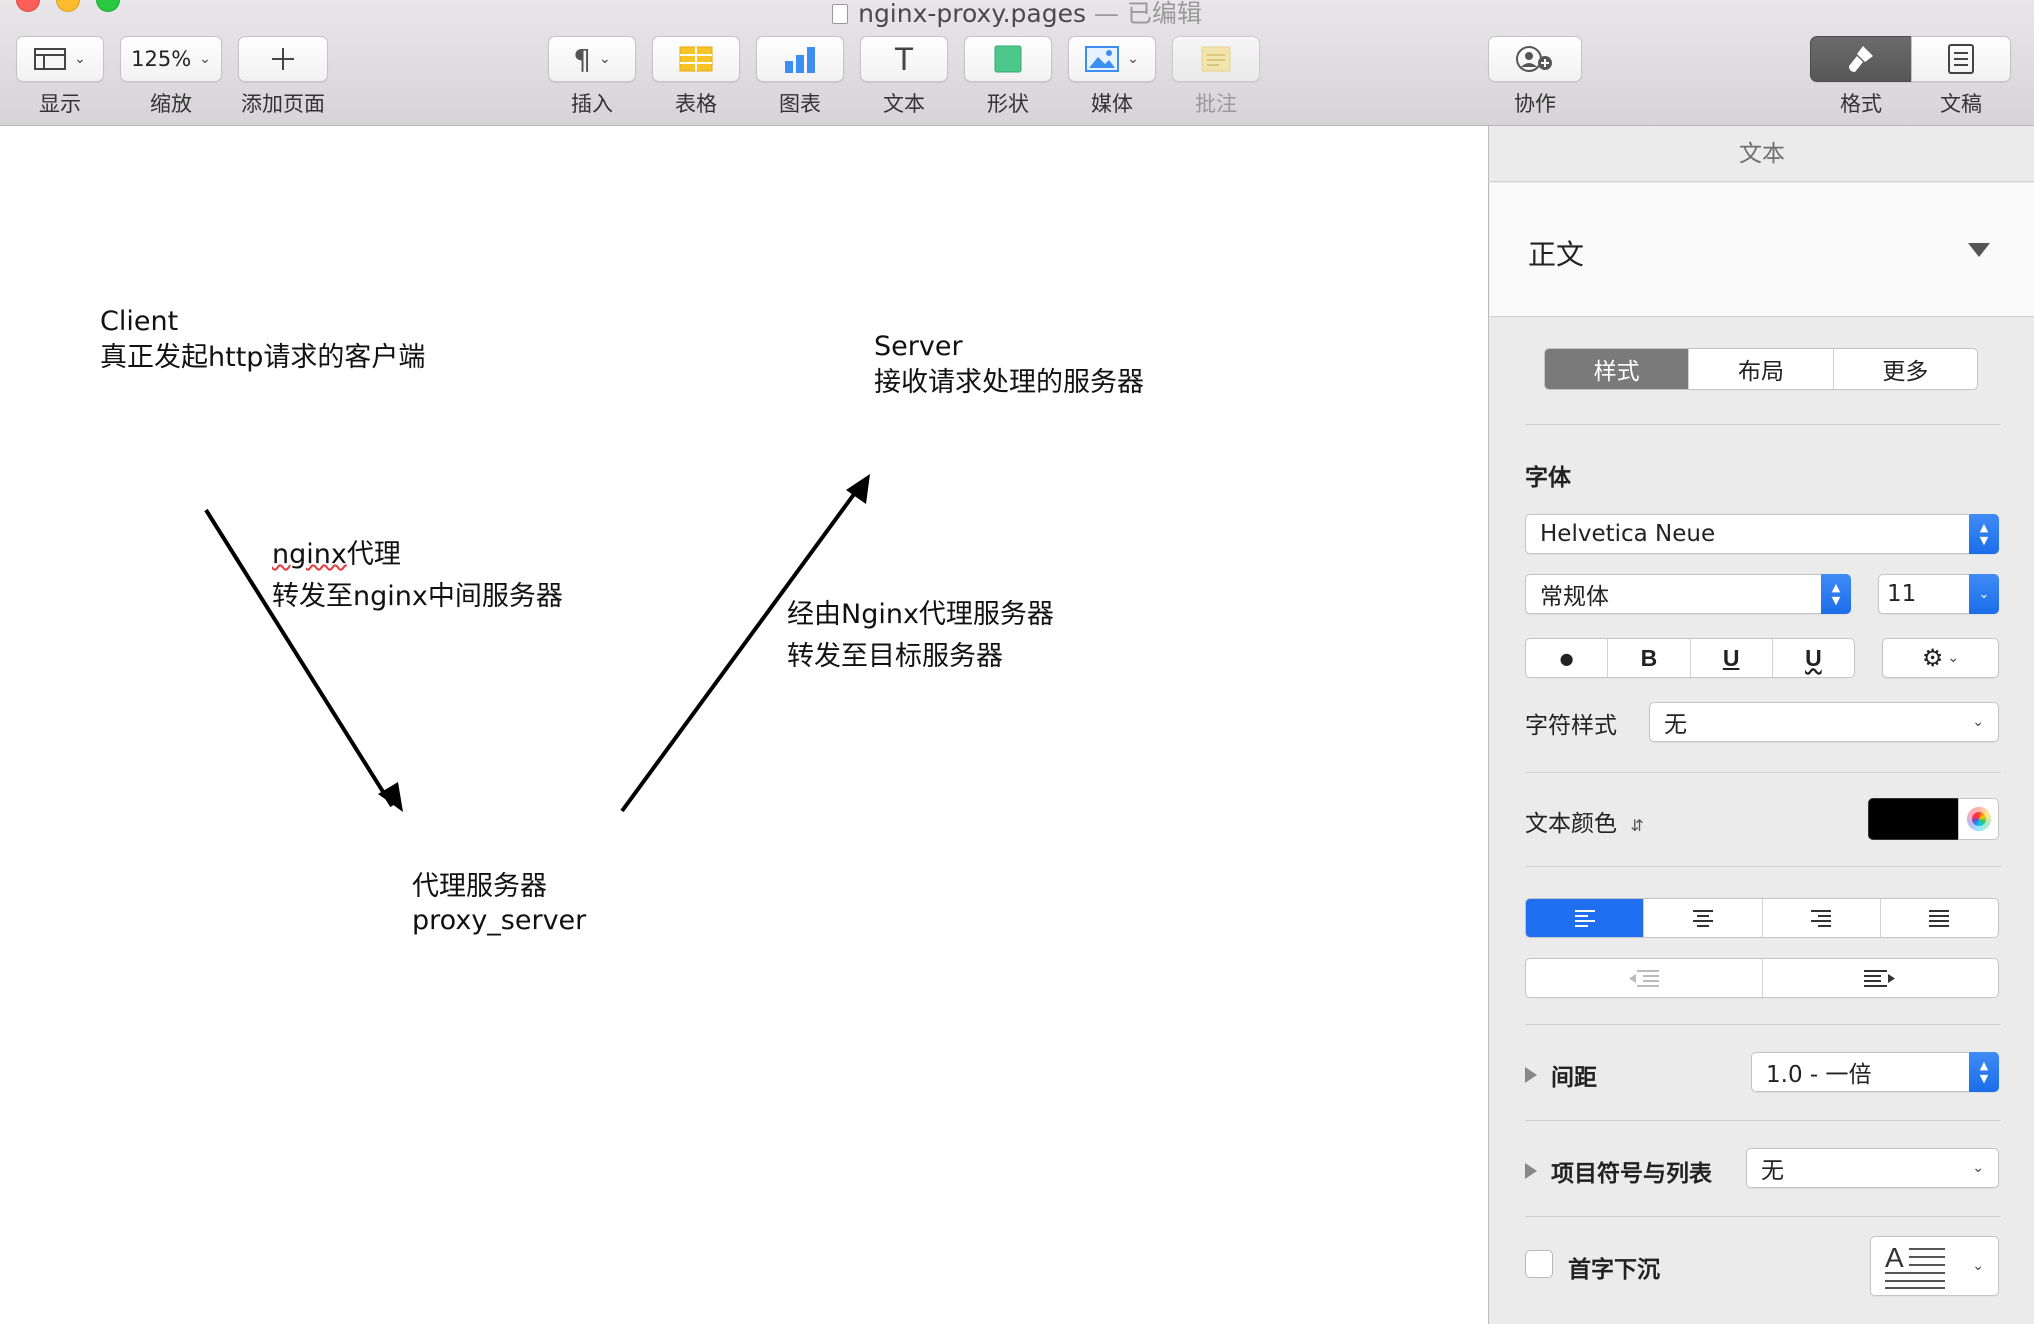  What do you see at coordinates (1571, 824) in the screenshot?
I see `text-color-label-text: 文本颜色` at bounding box center [1571, 824].